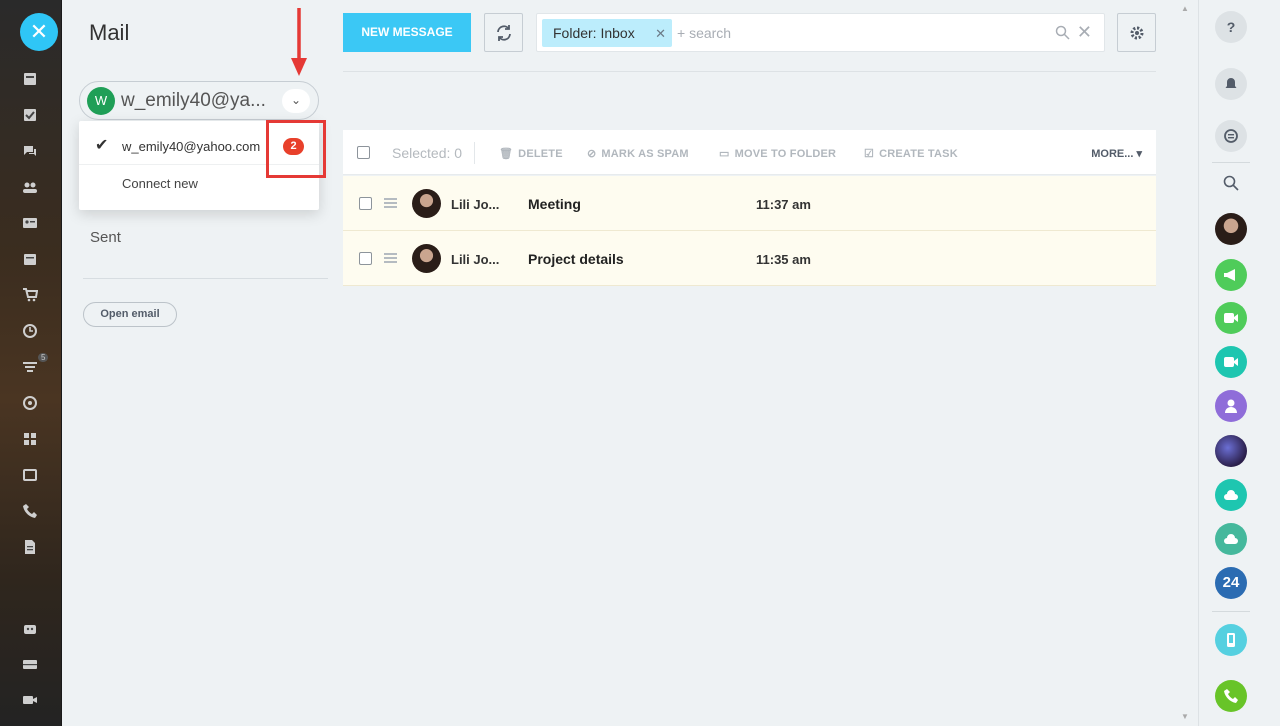 The width and height of the screenshot is (1280, 726). Describe the element at coordinates (407, 32) in the screenshot. I see `new-message-button: NEW MESSAGE` at that location.